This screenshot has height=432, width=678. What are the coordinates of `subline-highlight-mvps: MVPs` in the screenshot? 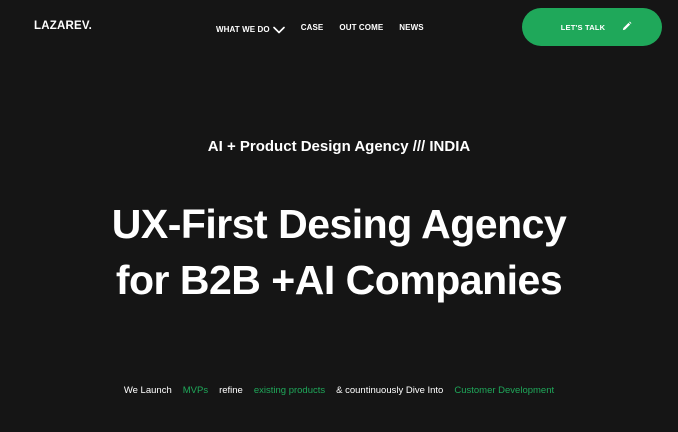 It's located at (195, 390).